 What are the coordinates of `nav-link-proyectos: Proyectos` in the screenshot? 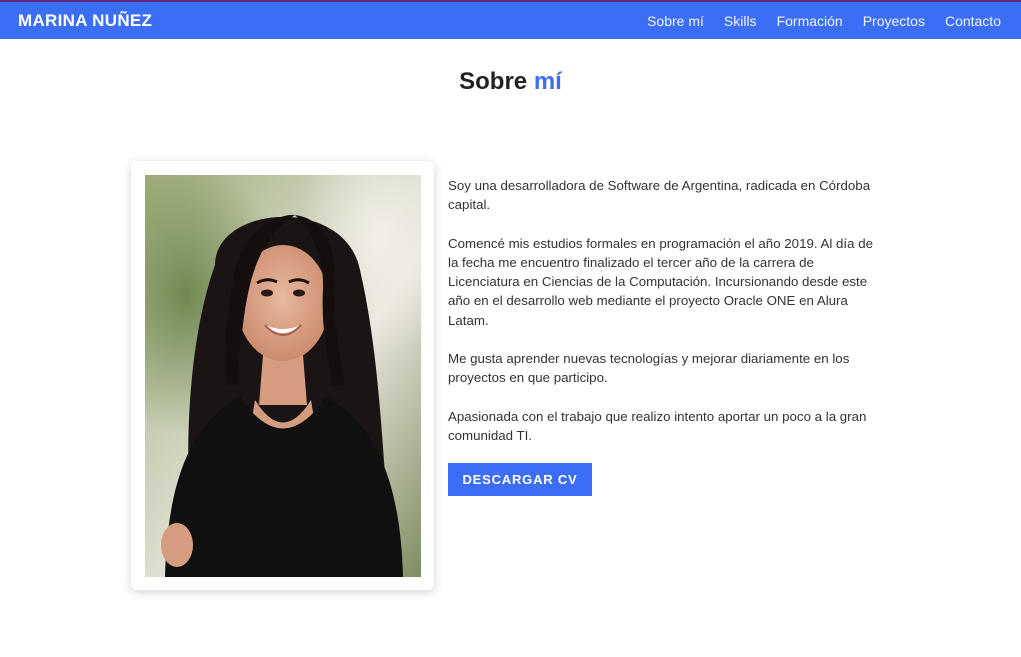 It's located at (894, 21).